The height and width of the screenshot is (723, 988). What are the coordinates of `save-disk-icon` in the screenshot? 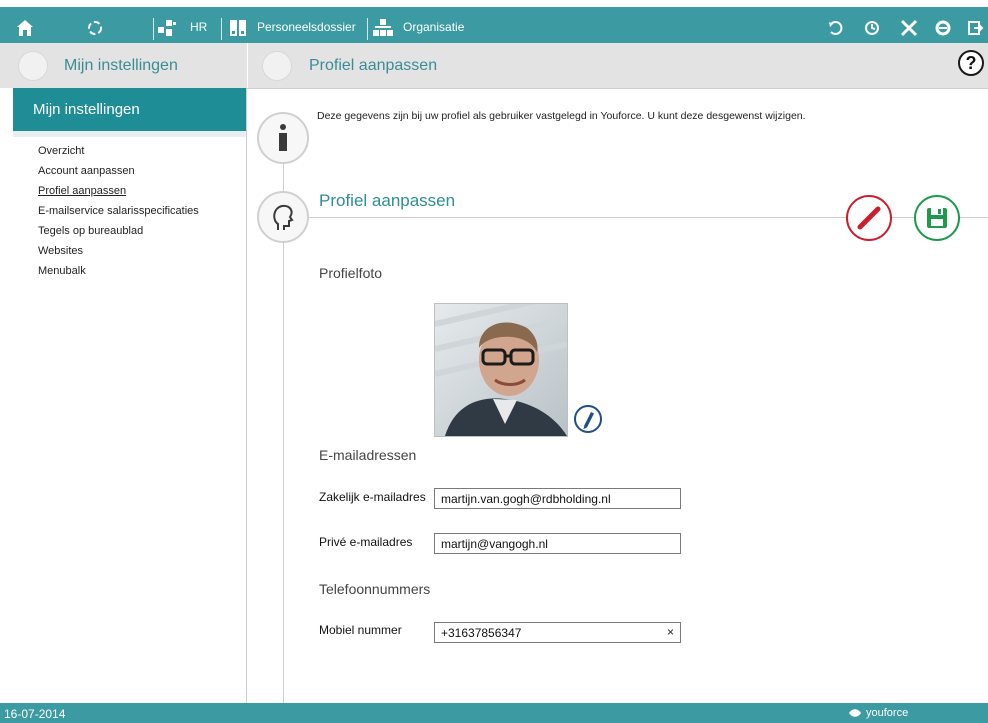 It's located at (937, 218).